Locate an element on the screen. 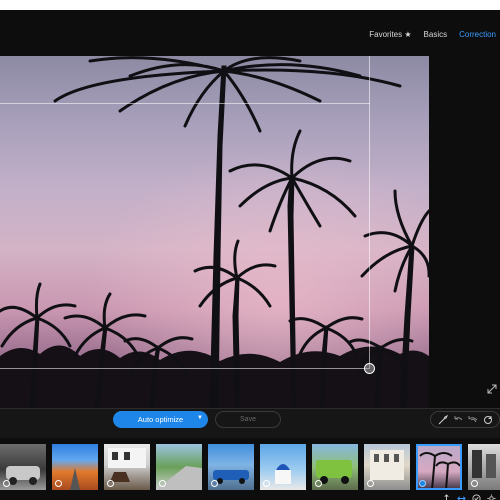  thumbnail-4-checkbox is located at coordinates (162, 483).